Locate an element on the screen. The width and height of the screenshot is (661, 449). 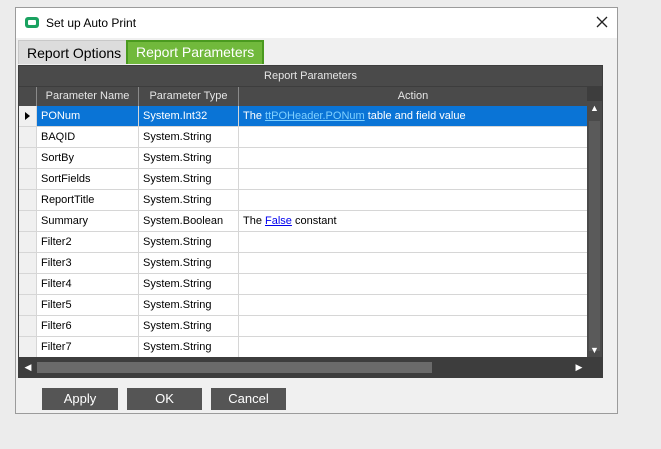
table-row: ReportTitle System.String is located at coordinates (303, 200).